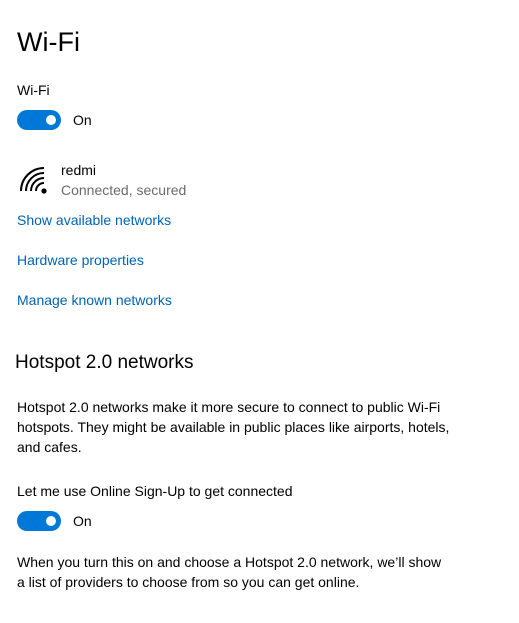 This screenshot has width=519, height=623. What do you see at coordinates (33, 90) in the screenshot?
I see `wifi-label: Wi-Fi` at bounding box center [33, 90].